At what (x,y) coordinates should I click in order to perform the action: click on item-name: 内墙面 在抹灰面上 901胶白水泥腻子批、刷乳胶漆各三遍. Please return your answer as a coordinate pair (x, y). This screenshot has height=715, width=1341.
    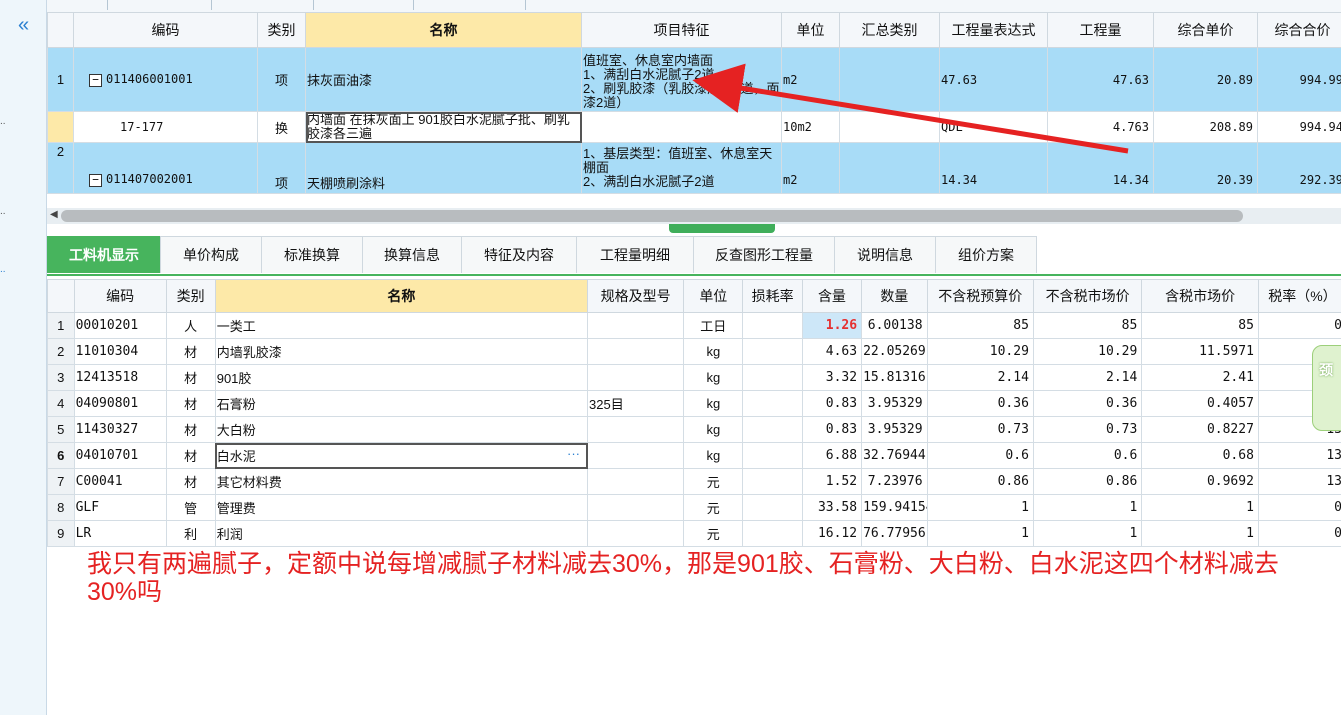
    Looking at the image, I should click on (443, 127).